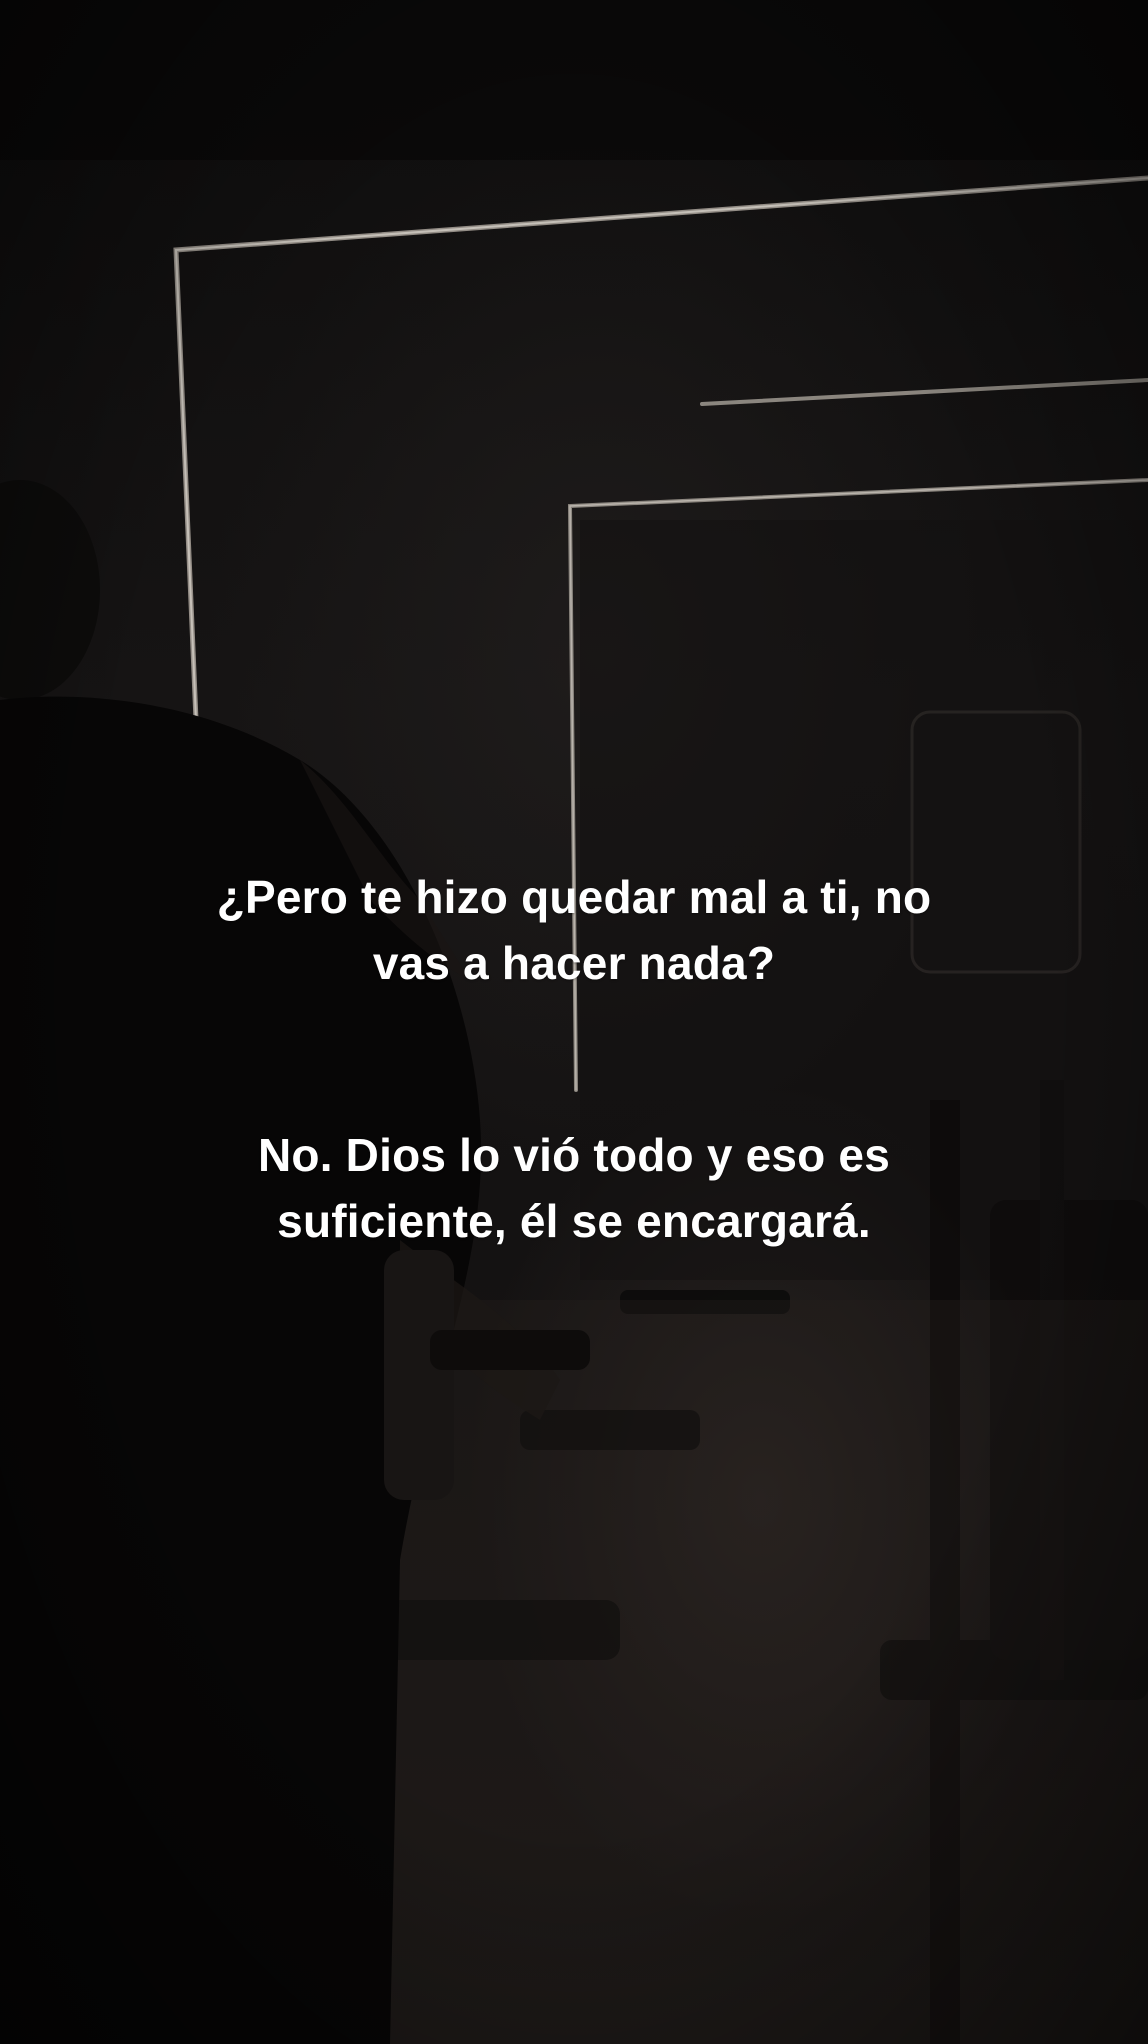 The width and height of the screenshot is (1148, 2044). What do you see at coordinates (574, 963) in the screenshot?
I see `question-line-2: vas a hacer nada?` at bounding box center [574, 963].